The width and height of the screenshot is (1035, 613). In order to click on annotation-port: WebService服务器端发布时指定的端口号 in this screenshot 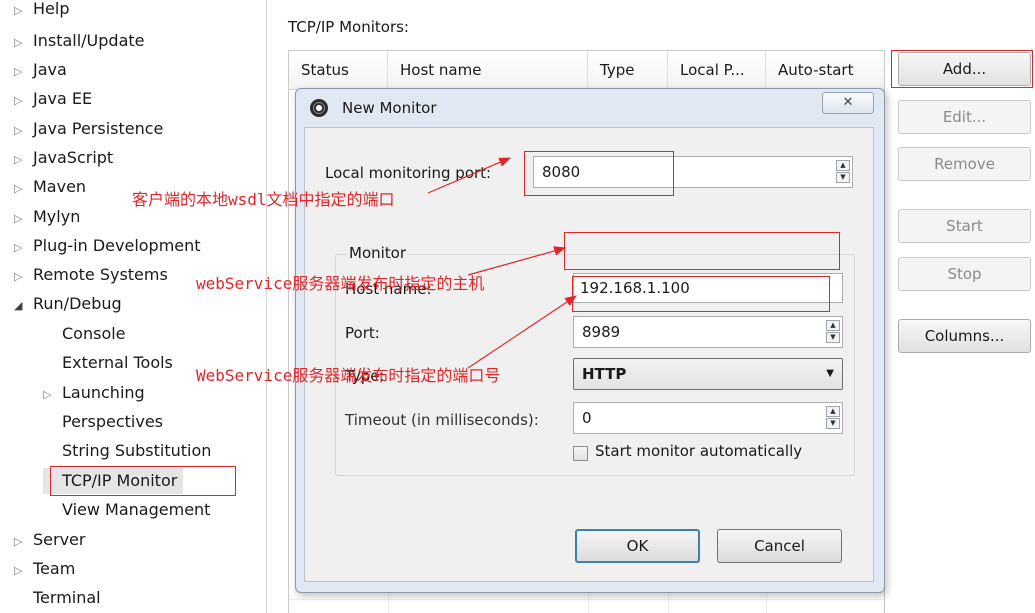, I will do `click(348, 375)`.